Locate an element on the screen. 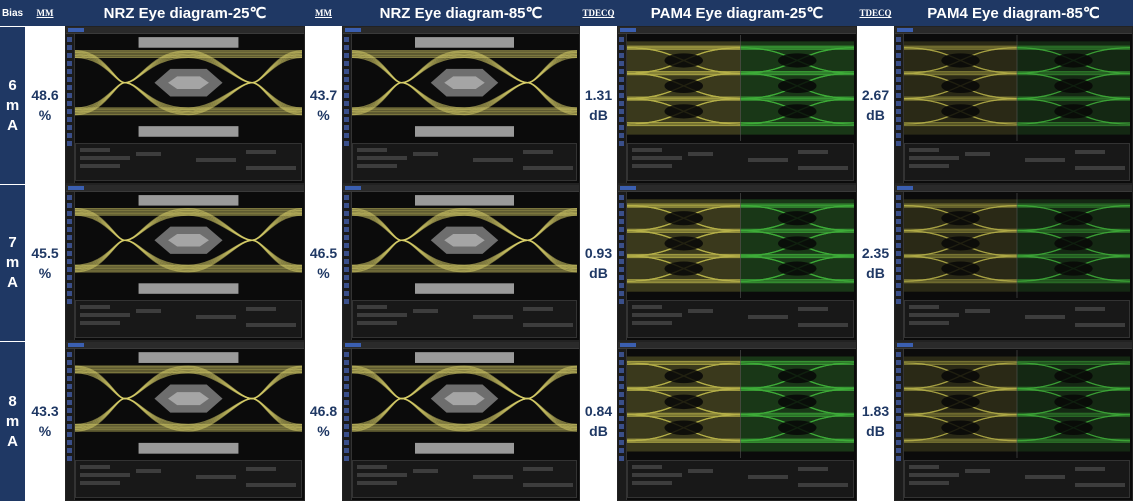  metric-header-mm-85: MM is located at coordinates (323, 13).